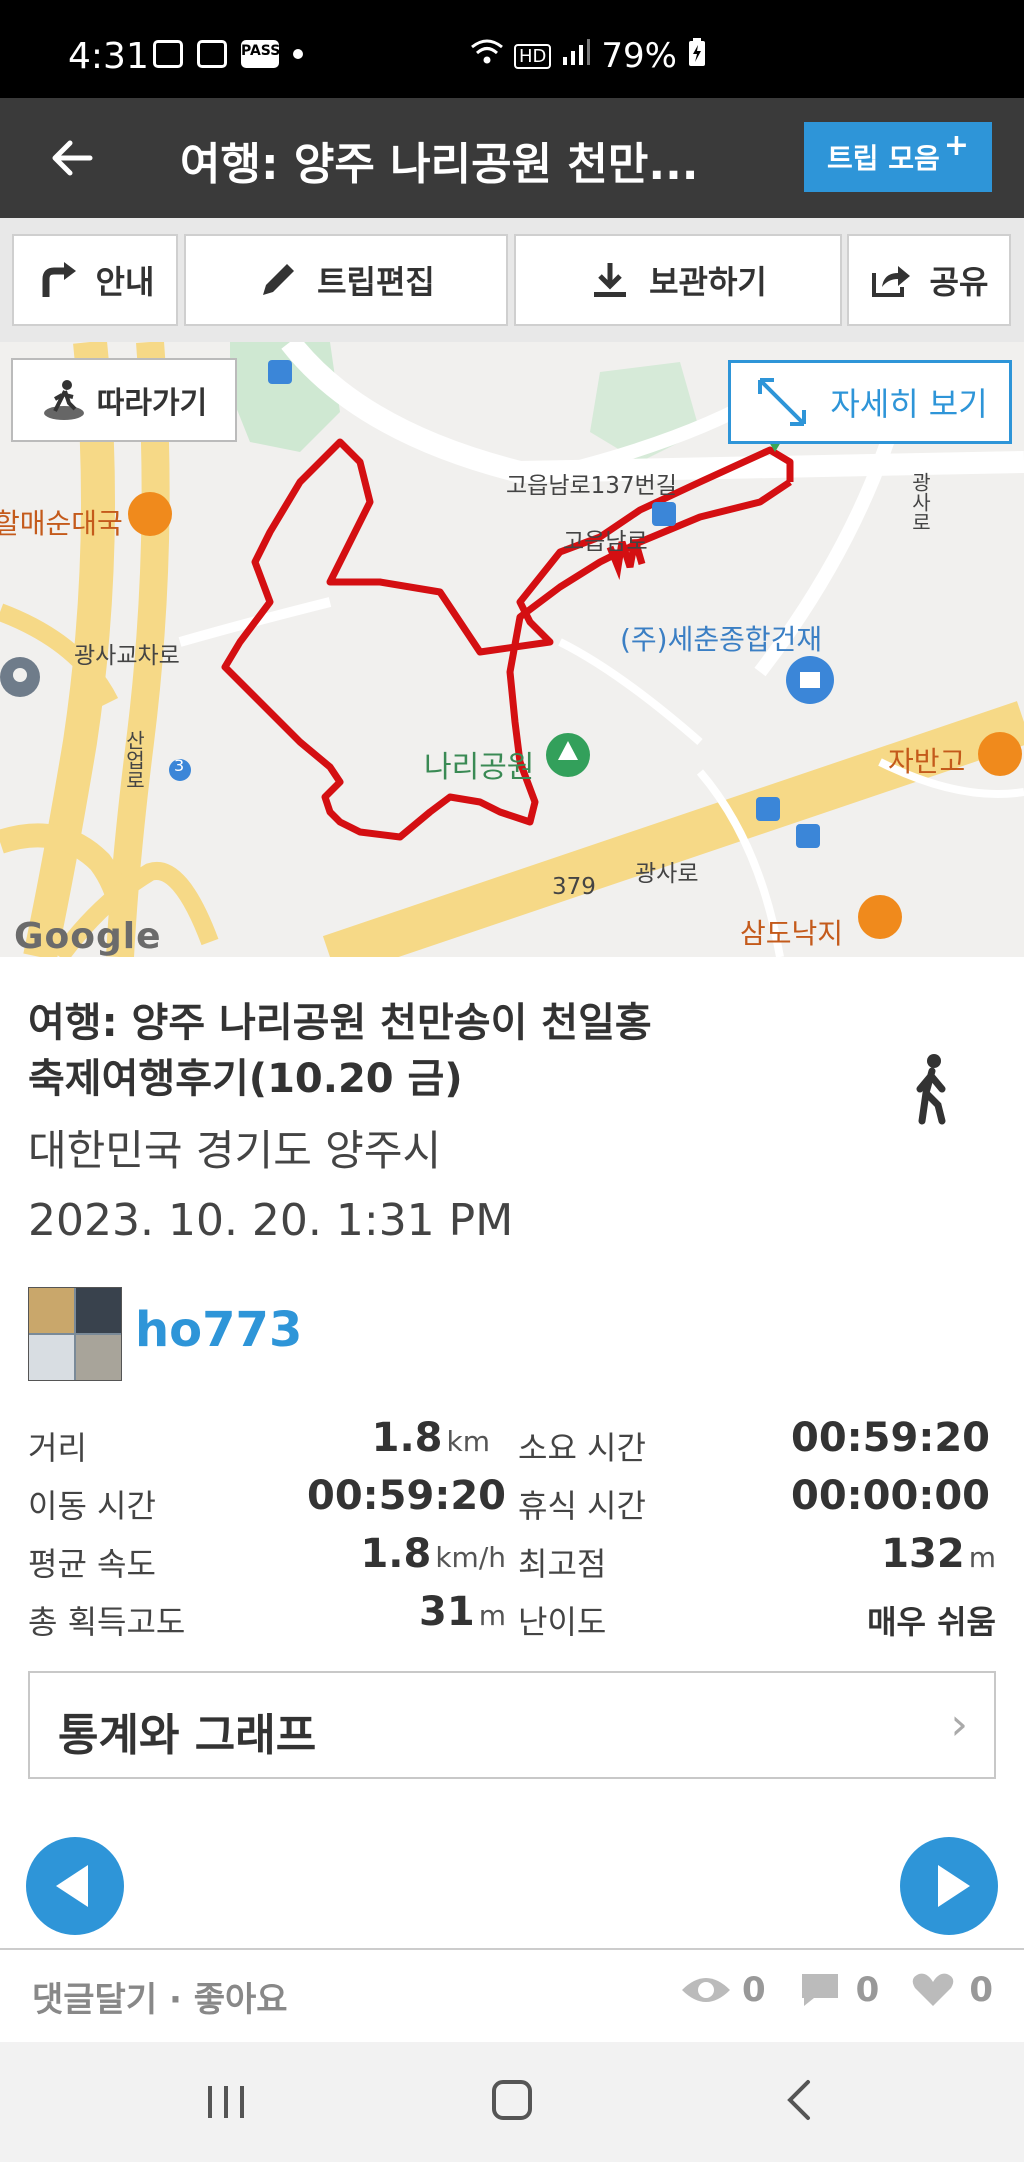 This screenshot has height=2162, width=1024. Describe the element at coordinates (512, 158) in the screenshot. I see `app-bar: 여행: 양주 나리공원 천만... 트립 모음 +` at that location.